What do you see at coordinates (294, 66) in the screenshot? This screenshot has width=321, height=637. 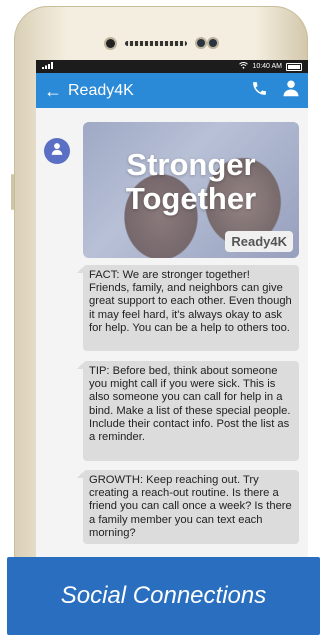 I see `battery-icon` at bounding box center [294, 66].